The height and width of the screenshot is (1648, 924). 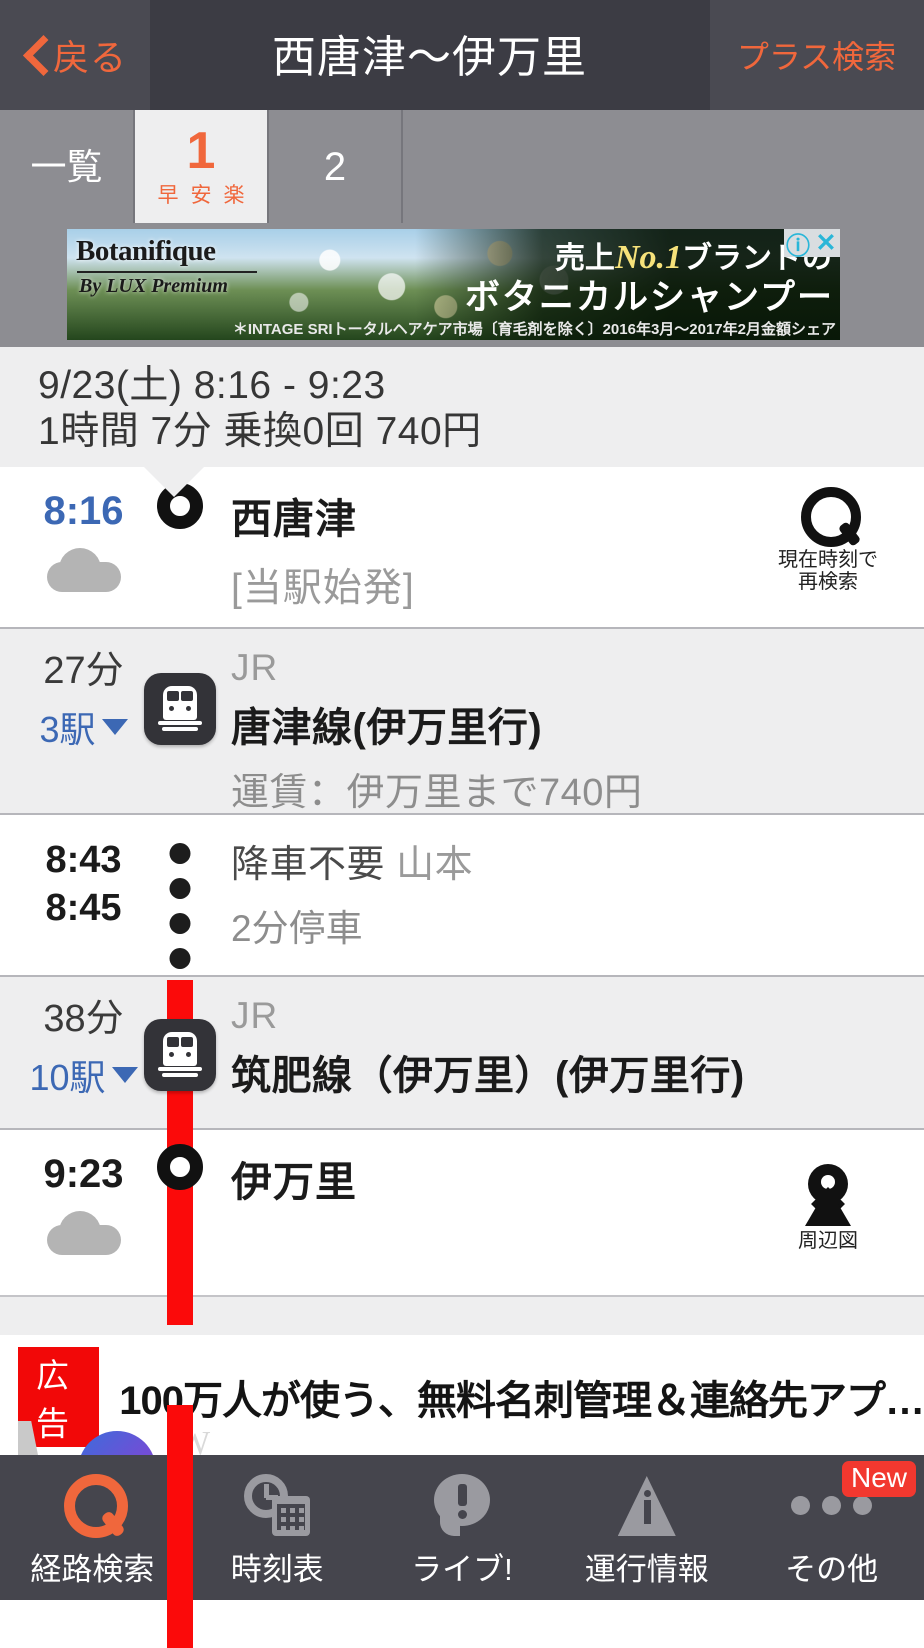 What do you see at coordinates (646, 1569) in the screenshot?
I see `nav-service-status-label: 運行情報` at bounding box center [646, 1569].